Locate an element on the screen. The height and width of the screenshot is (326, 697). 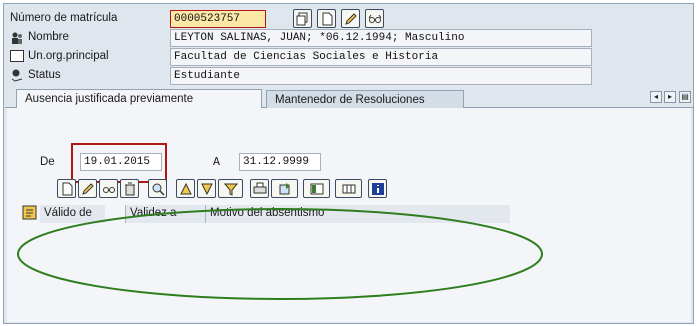
status-field: Estudiante is located at coordinates (381, 76).